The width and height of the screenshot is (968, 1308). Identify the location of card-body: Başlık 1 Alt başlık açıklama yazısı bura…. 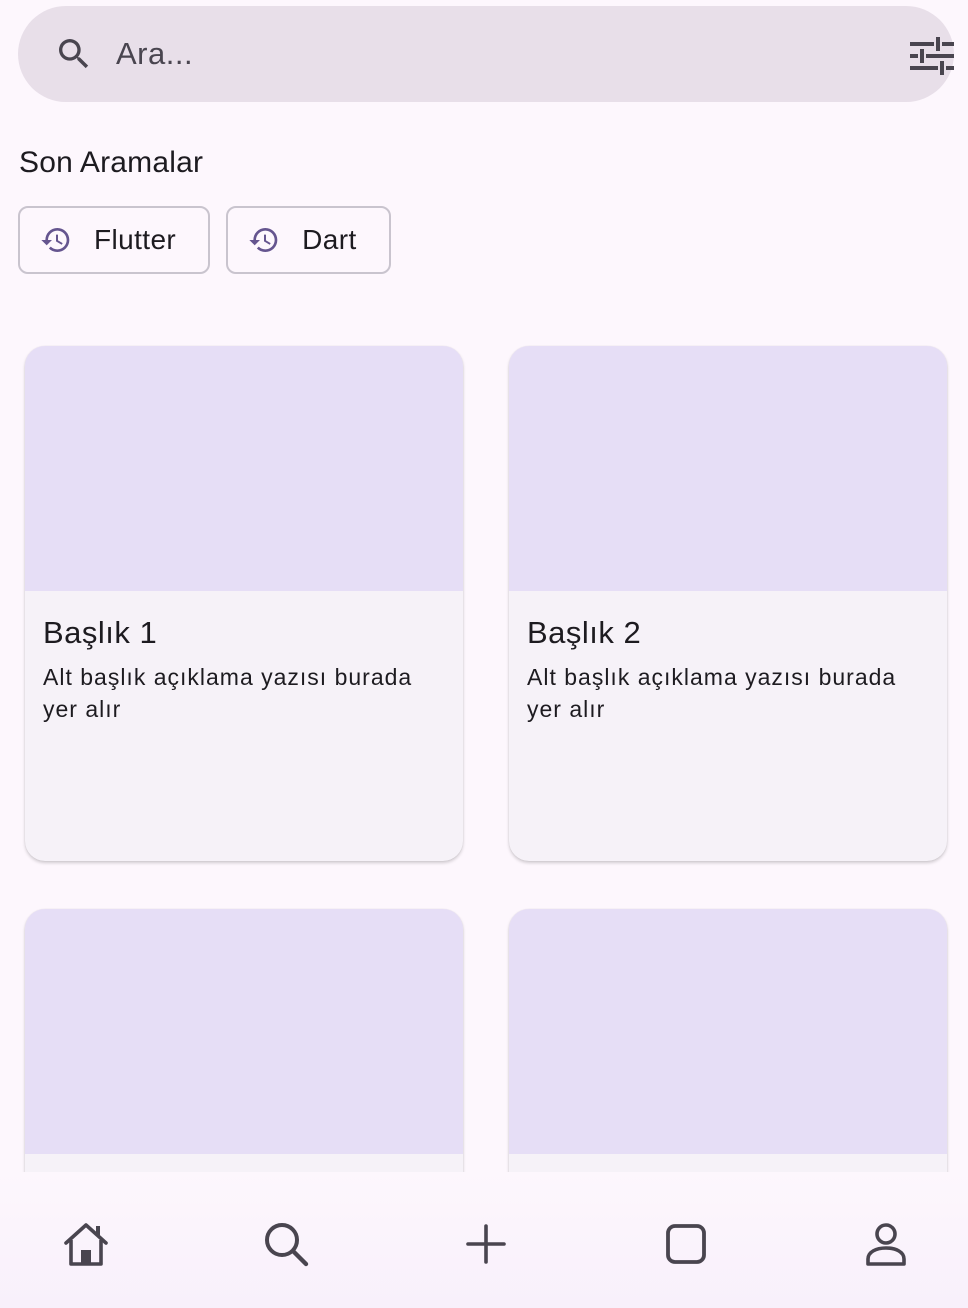
(244, 658).